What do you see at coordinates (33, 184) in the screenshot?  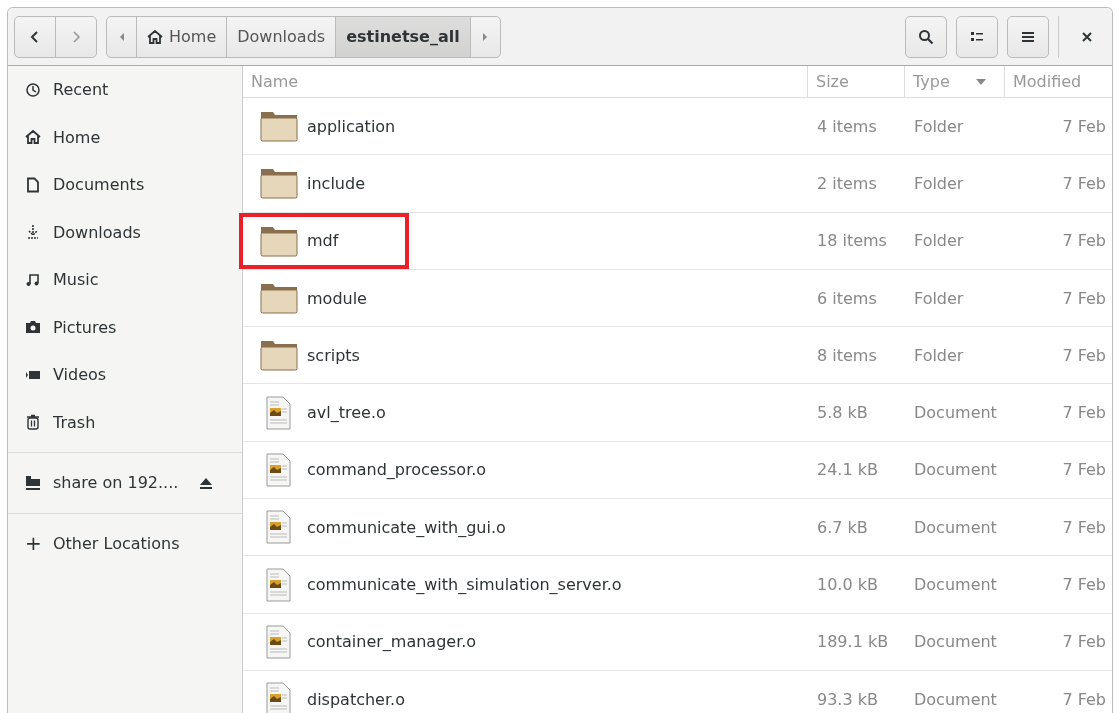 I see `document-icon` at bounding box center [33, 184].